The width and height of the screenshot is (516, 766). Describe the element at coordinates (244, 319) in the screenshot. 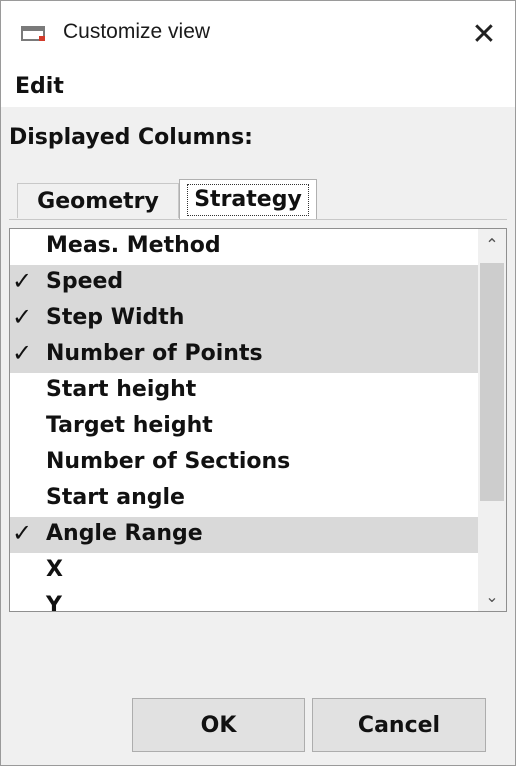

I see `list-item: ✓ Step Width` at that location.